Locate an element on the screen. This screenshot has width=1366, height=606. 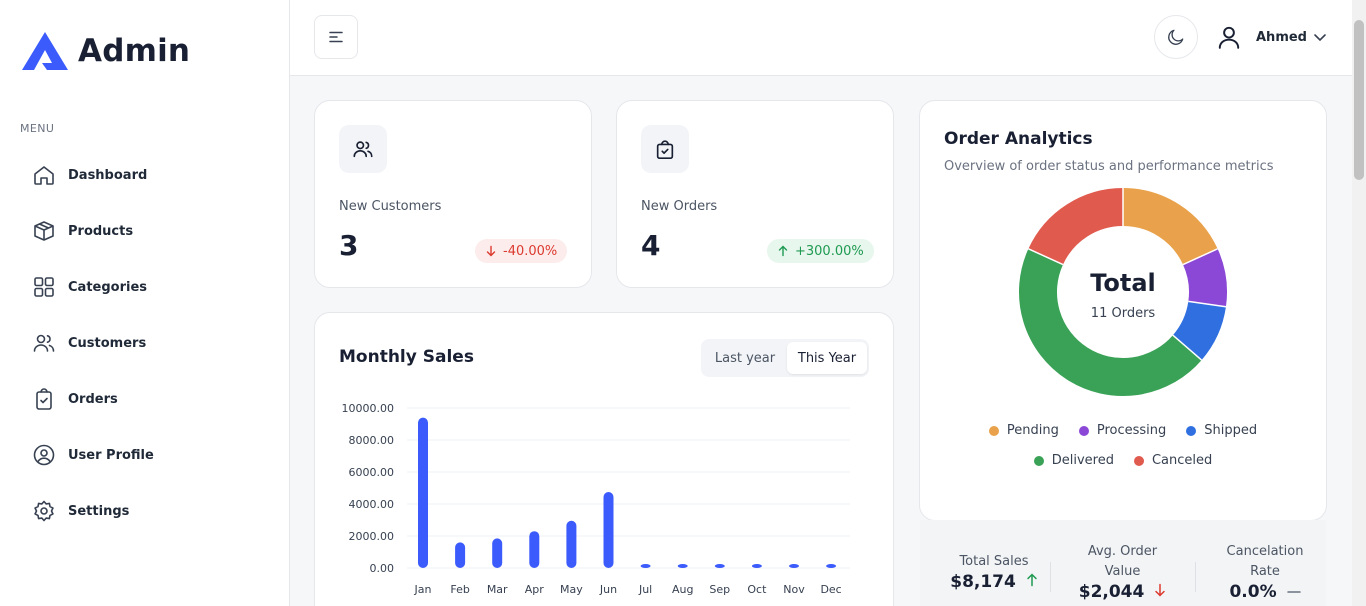
page-scrollbar is located at coordinates (1359, 303).